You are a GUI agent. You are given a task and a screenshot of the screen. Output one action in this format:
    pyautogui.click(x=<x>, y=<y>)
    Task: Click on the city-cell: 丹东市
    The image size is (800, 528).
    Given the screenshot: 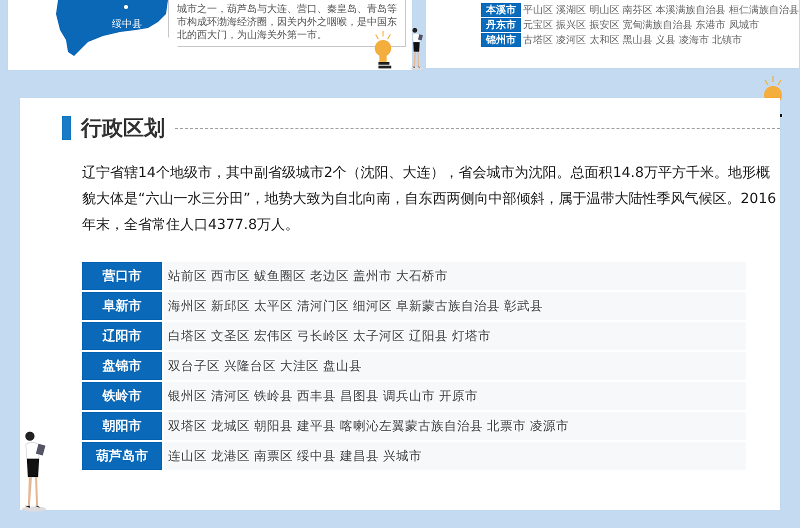 What is the action you would take?
    pyautogui.click(x=501, y=25)
    